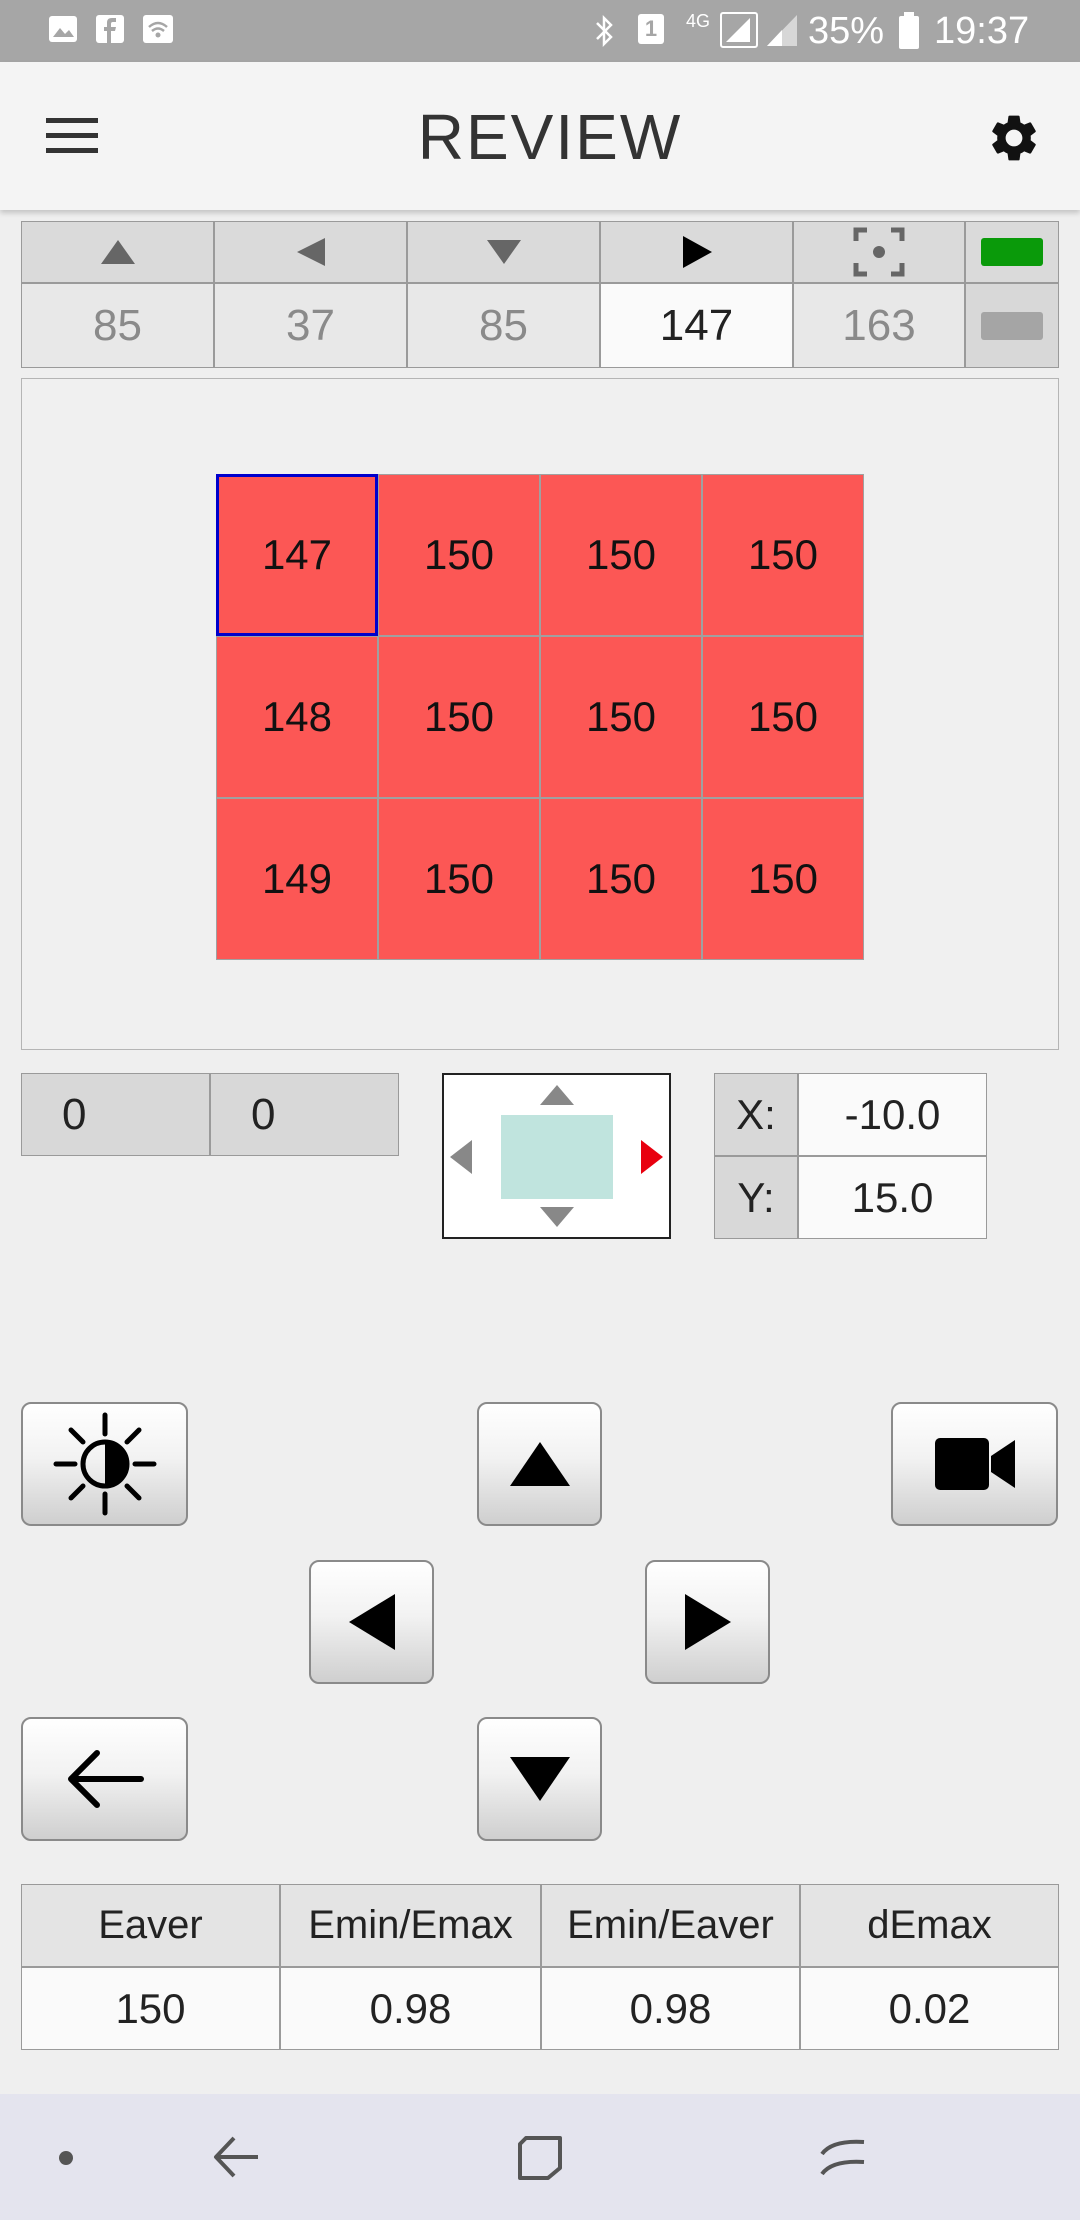 The height and width of the screenshot is (2220, 1080). Describe the element at coordinates (892, 1197) in the screenshot. I see `y-value: 15.0` at that location.